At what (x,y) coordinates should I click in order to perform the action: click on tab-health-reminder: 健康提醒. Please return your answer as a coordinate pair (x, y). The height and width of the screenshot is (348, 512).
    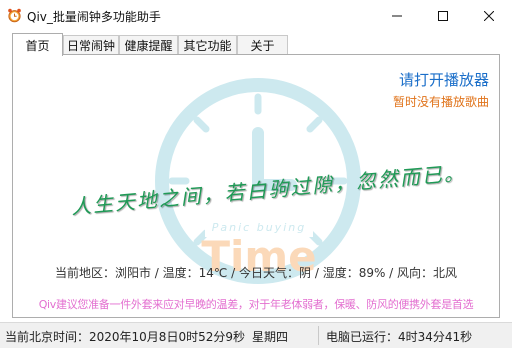
    Looking at the image, I should click on (148, 45).